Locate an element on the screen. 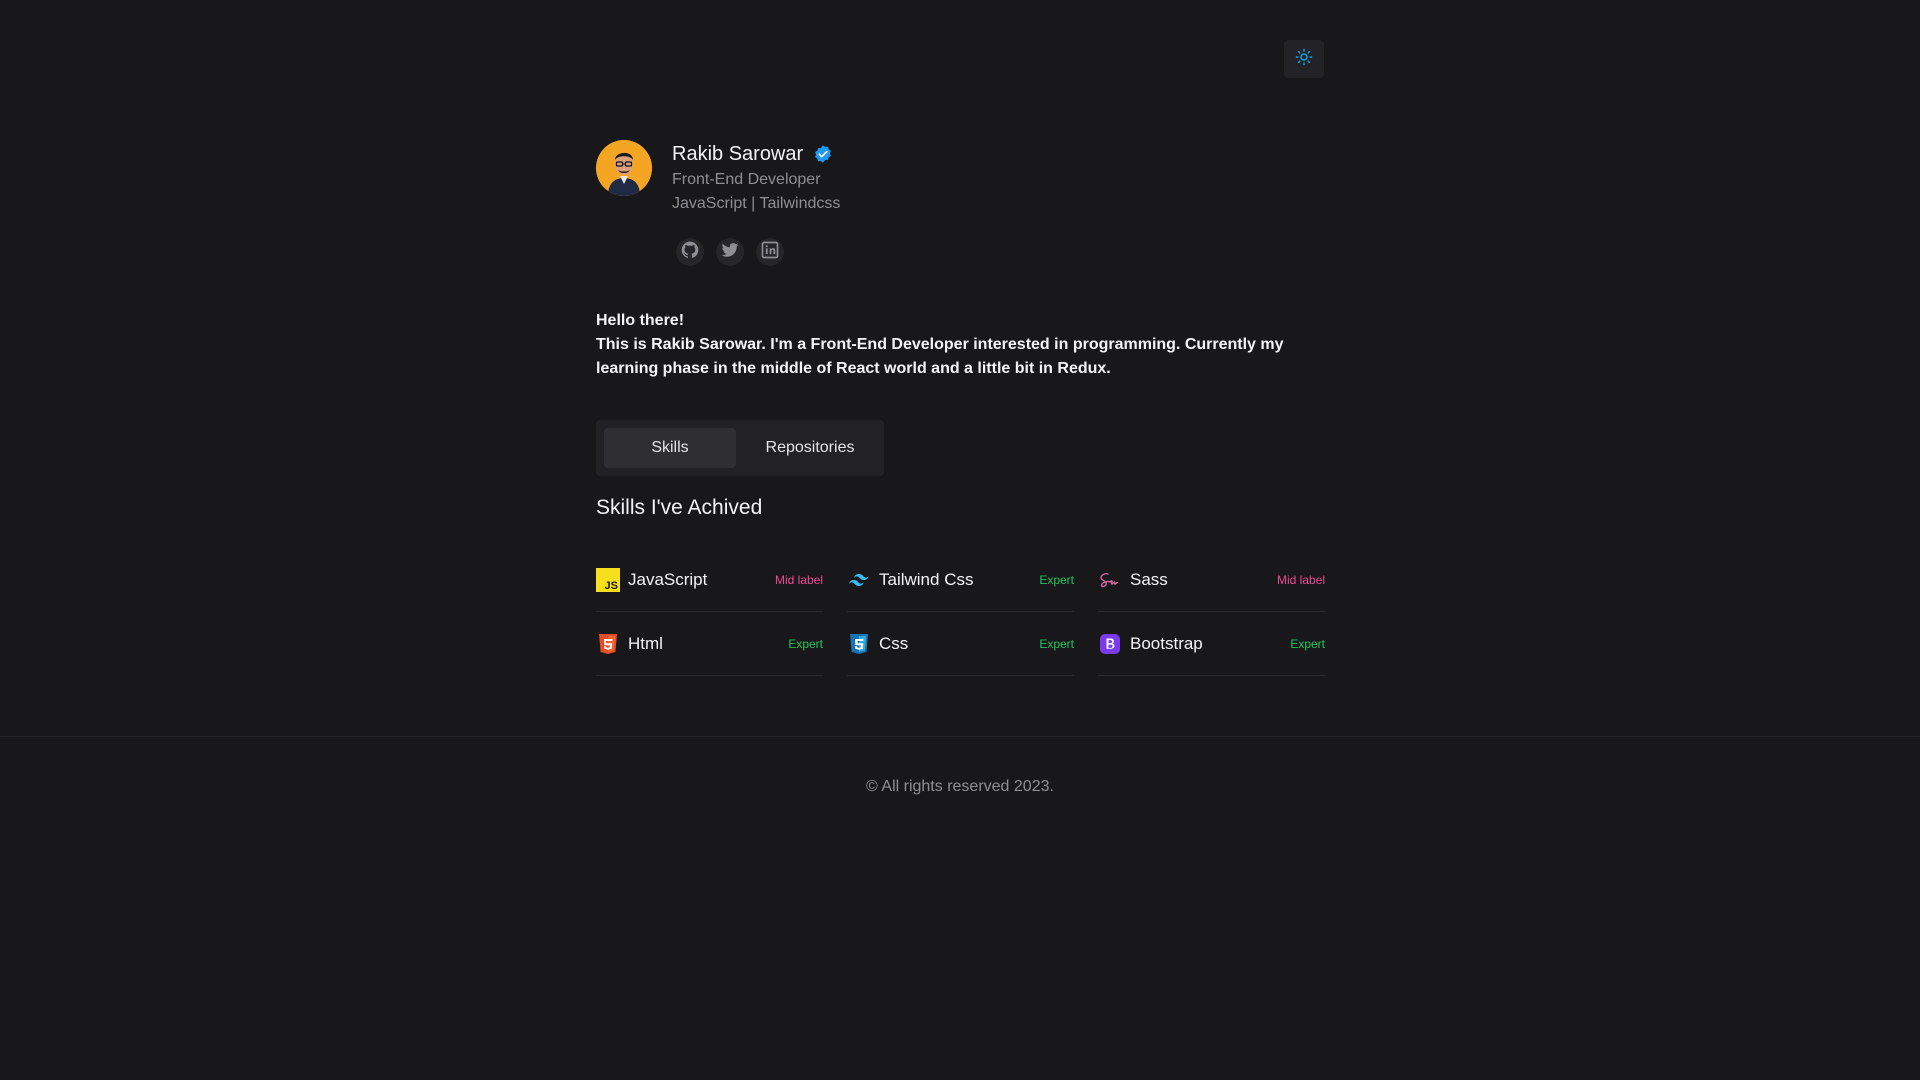 The width and height of the screenshot is (1920, 1080). theme-toggle-button is located at coordinates (1304, 59).